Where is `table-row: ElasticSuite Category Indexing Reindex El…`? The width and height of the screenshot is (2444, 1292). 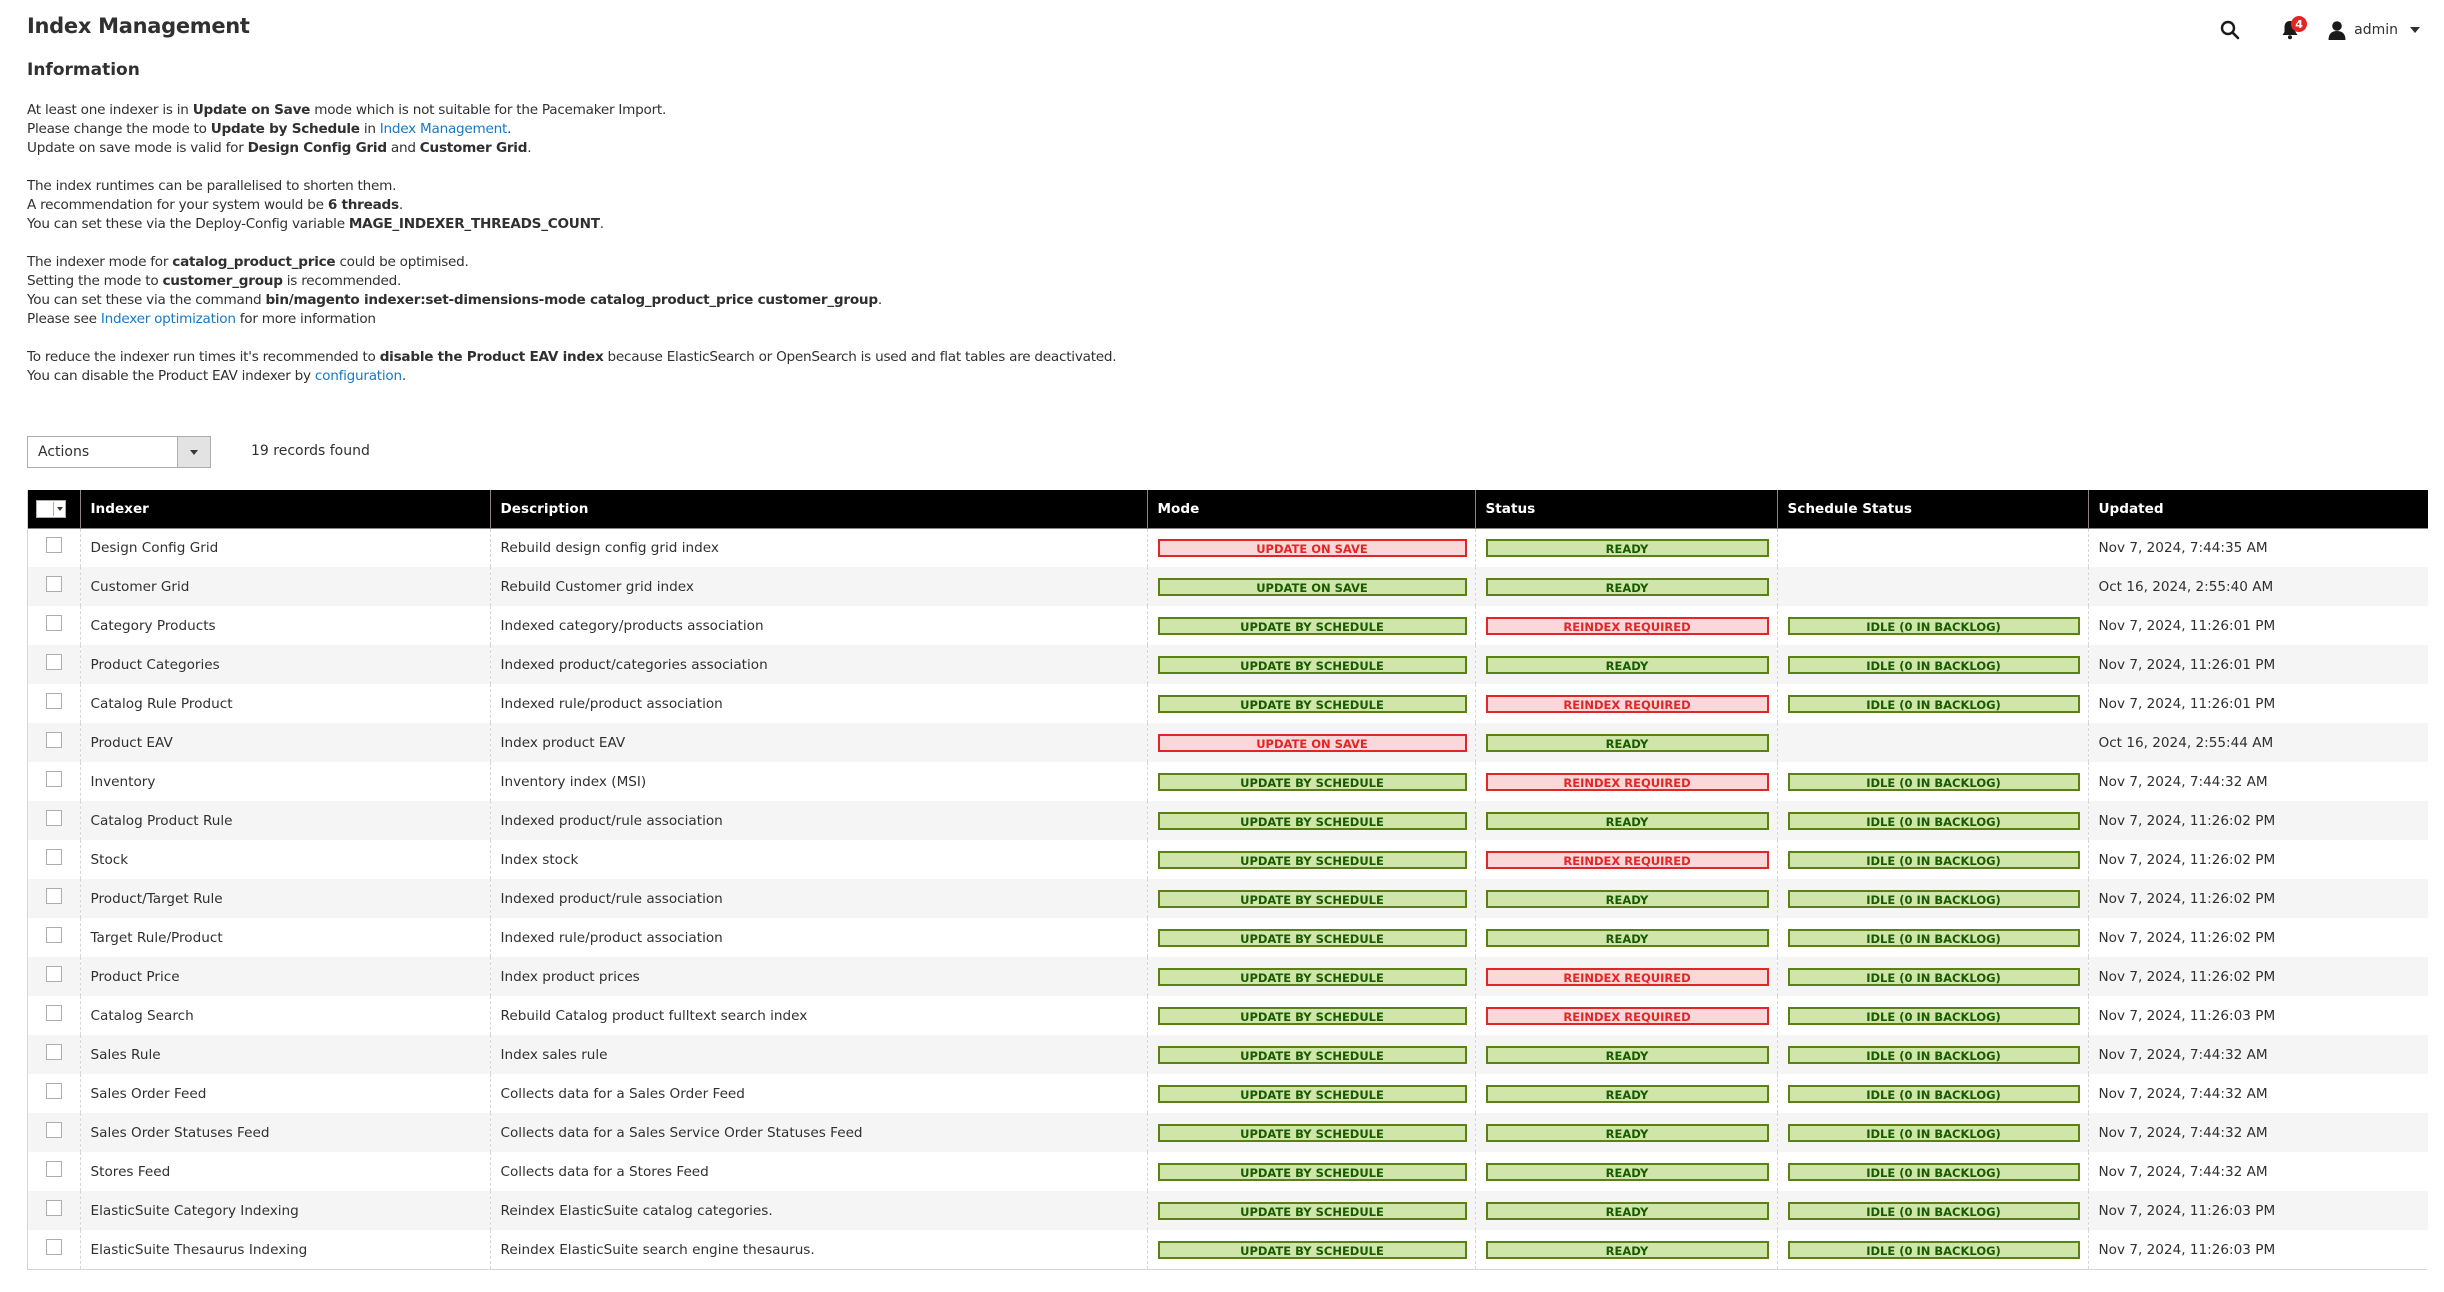
table-row: ElasticSuite Category Indexing Reindex El… is located at coordinates (1228, 1210).